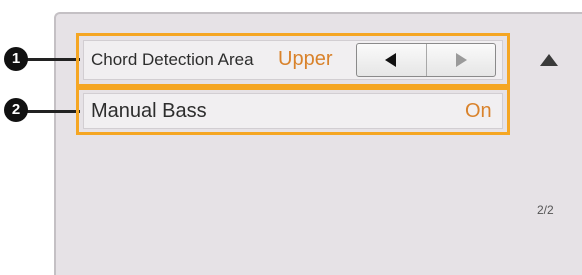 Image resolution: width=582 pixels, height=275 pixels. Describe the element at coordinates (52, 111) in the screenshot. I see `callout-2-leader` at that location.